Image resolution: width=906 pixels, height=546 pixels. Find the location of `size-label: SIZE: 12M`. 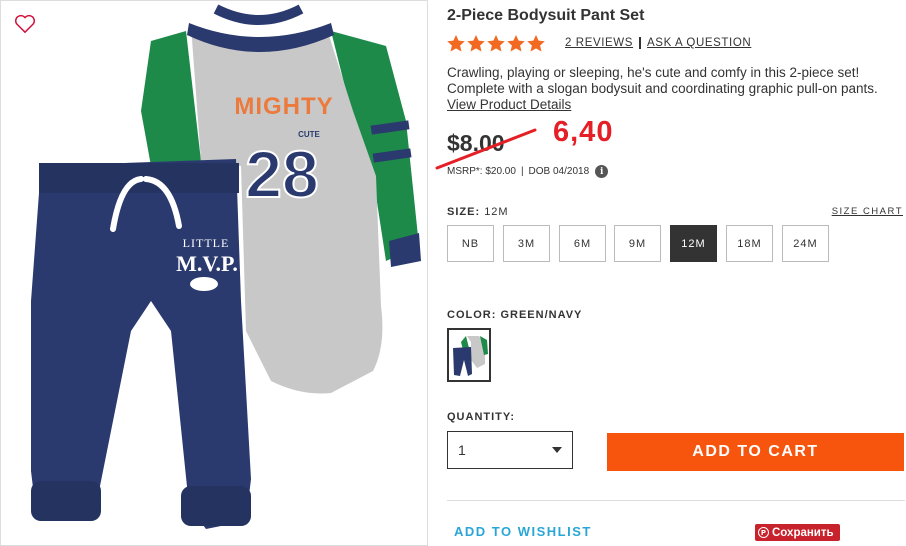

size-label: SIZE: 12M is located at coordinates (478, 212).